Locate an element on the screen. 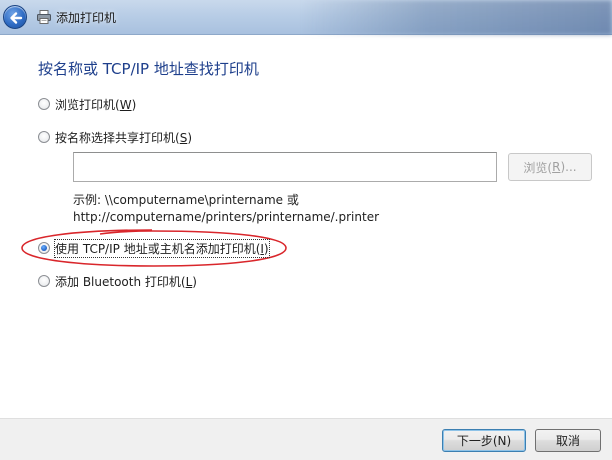 Image resolution: width=612 pixels, height=460 pixels. radio-browse-printers is located at coordinates (44, 104).